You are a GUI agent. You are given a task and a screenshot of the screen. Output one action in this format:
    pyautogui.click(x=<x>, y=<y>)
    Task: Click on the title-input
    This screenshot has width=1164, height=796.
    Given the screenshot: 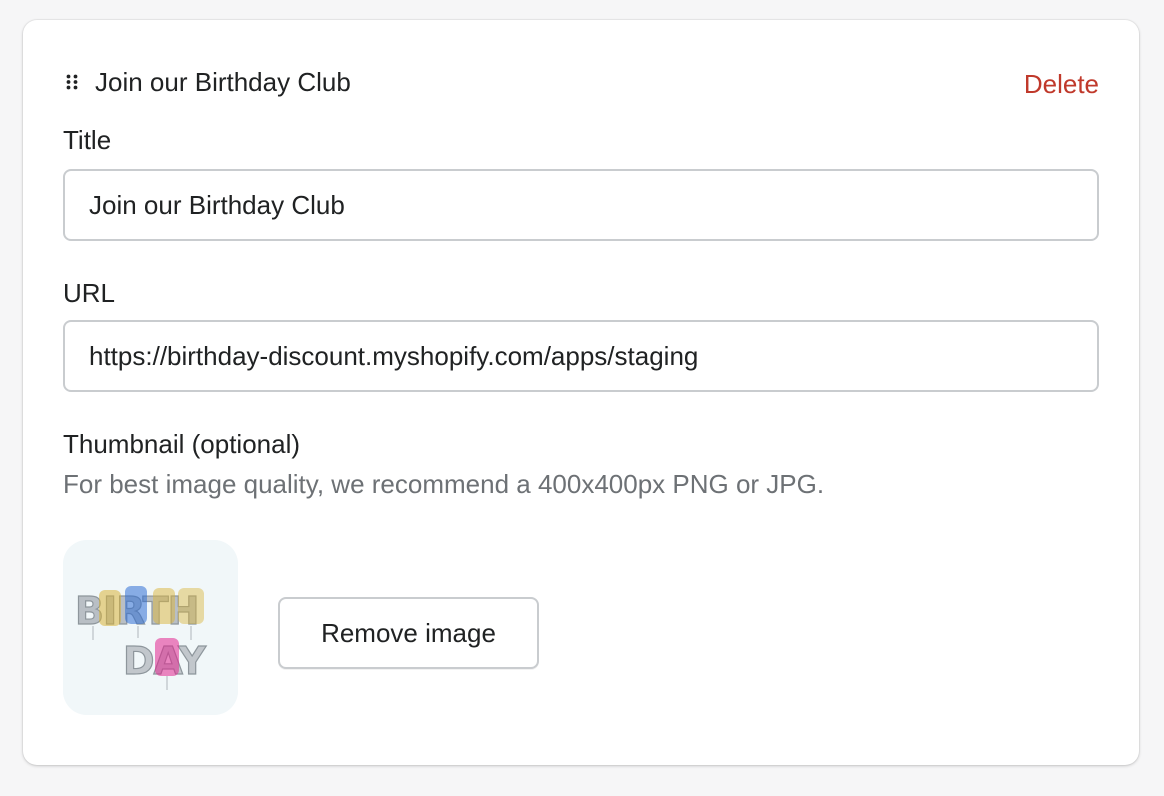 What is the action you would take?
    pyautogui.click(x=581, y=205)
    